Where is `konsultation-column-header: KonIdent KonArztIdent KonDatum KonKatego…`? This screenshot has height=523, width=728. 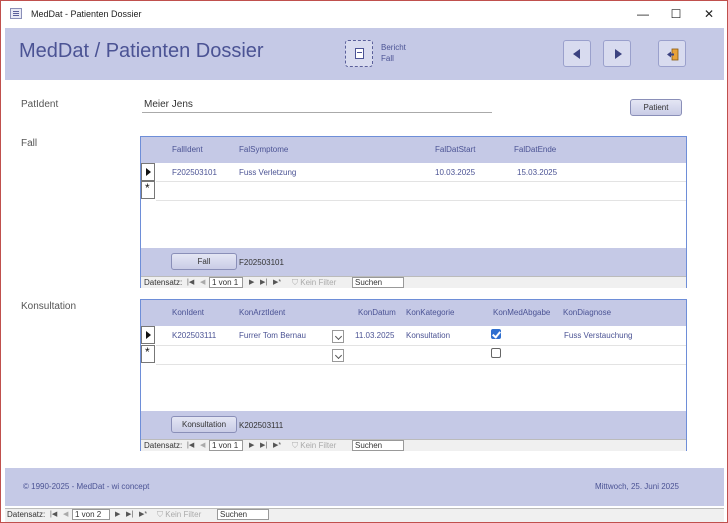 konsultation-column-header: KonIdent KonArztIdent KonDatum KonKatego… is located at coordinates (413, 313).